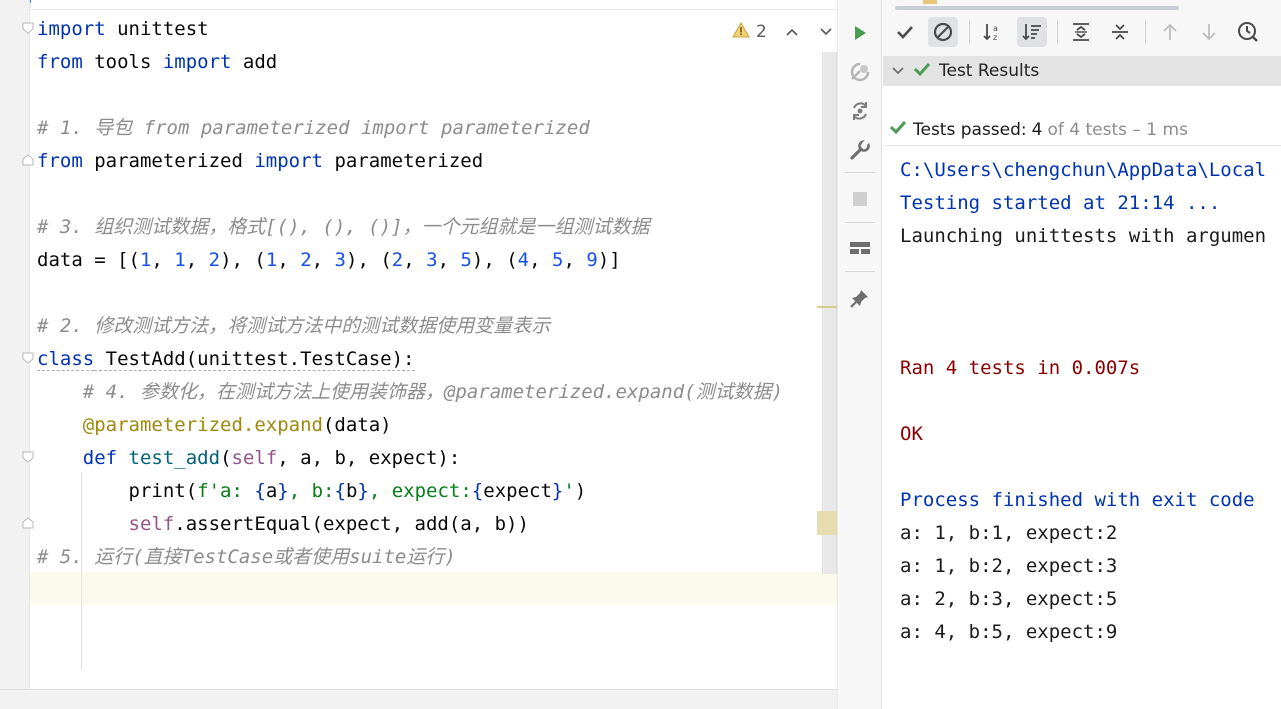 The image size is (1281, 709). What do you see at coordinates (1209, 32) in the screenshot?
I see `next-failed-test-icon` at bounding box center [1209, 32].